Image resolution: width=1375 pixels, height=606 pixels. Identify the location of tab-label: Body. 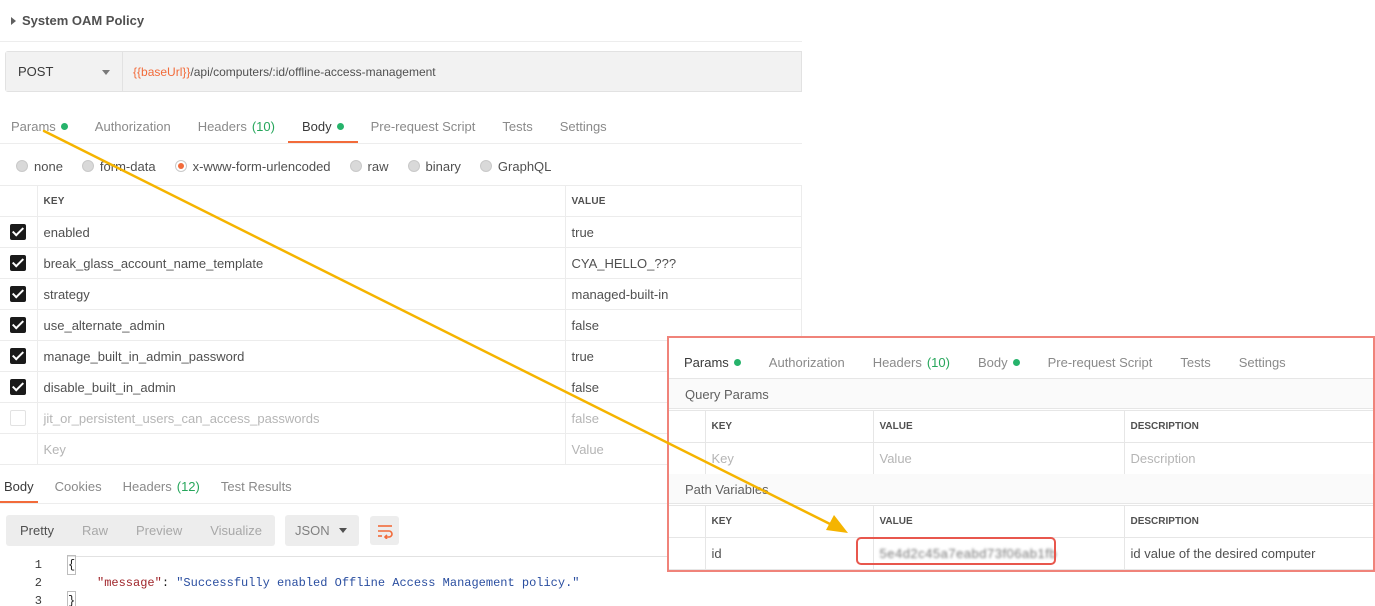
(992, 362).